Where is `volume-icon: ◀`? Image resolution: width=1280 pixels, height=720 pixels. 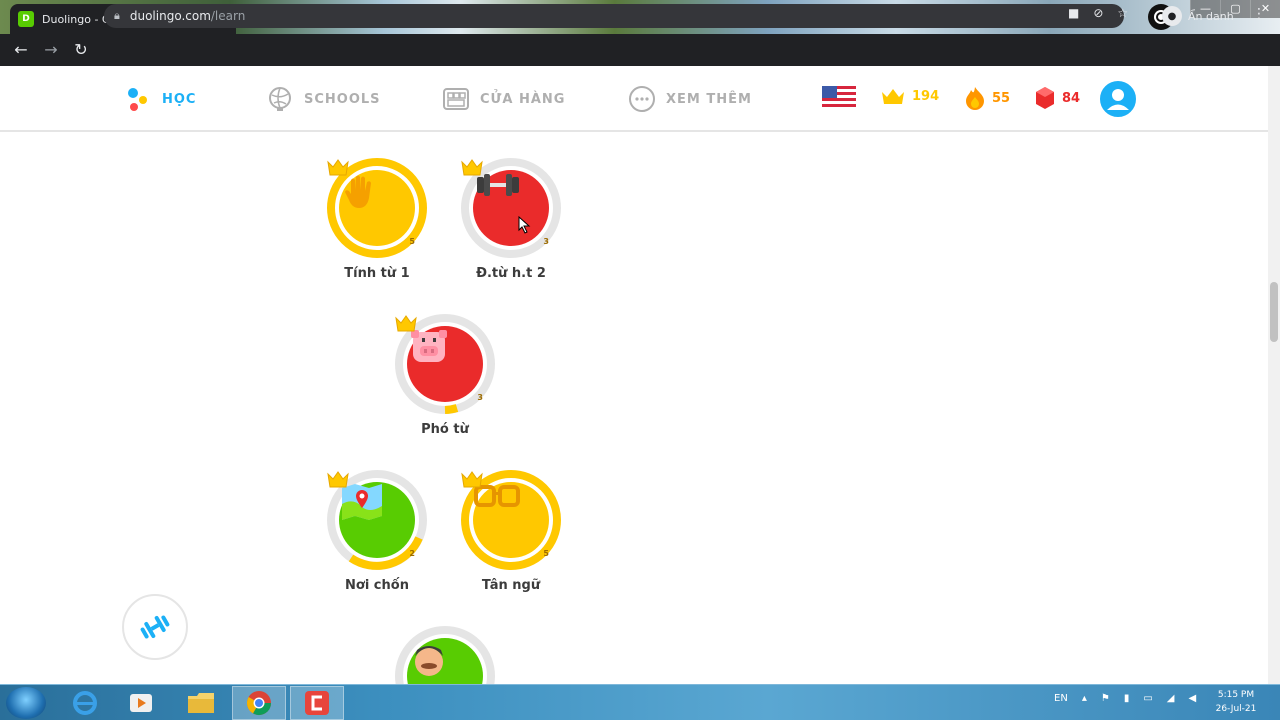 volume-icon: ◀ is located at coordinates (1192, 698).